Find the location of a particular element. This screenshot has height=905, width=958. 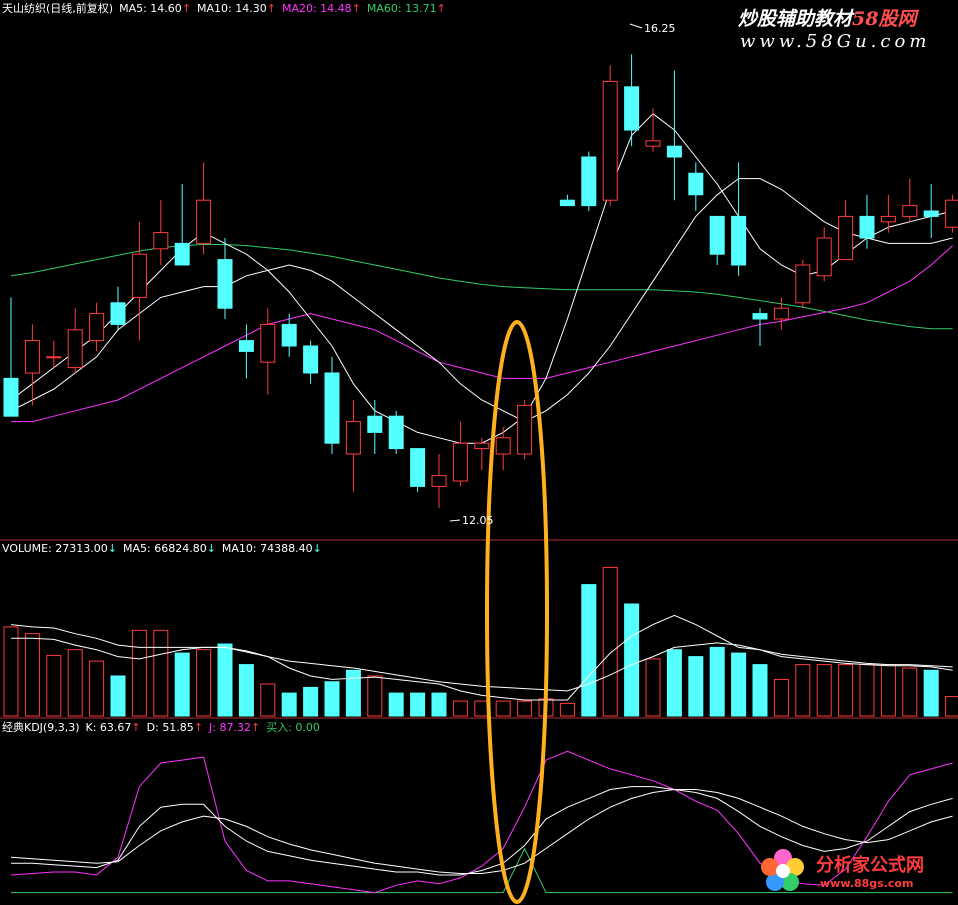

ma60-label: MA60: 13.71 is located at coordinates (401, 8).